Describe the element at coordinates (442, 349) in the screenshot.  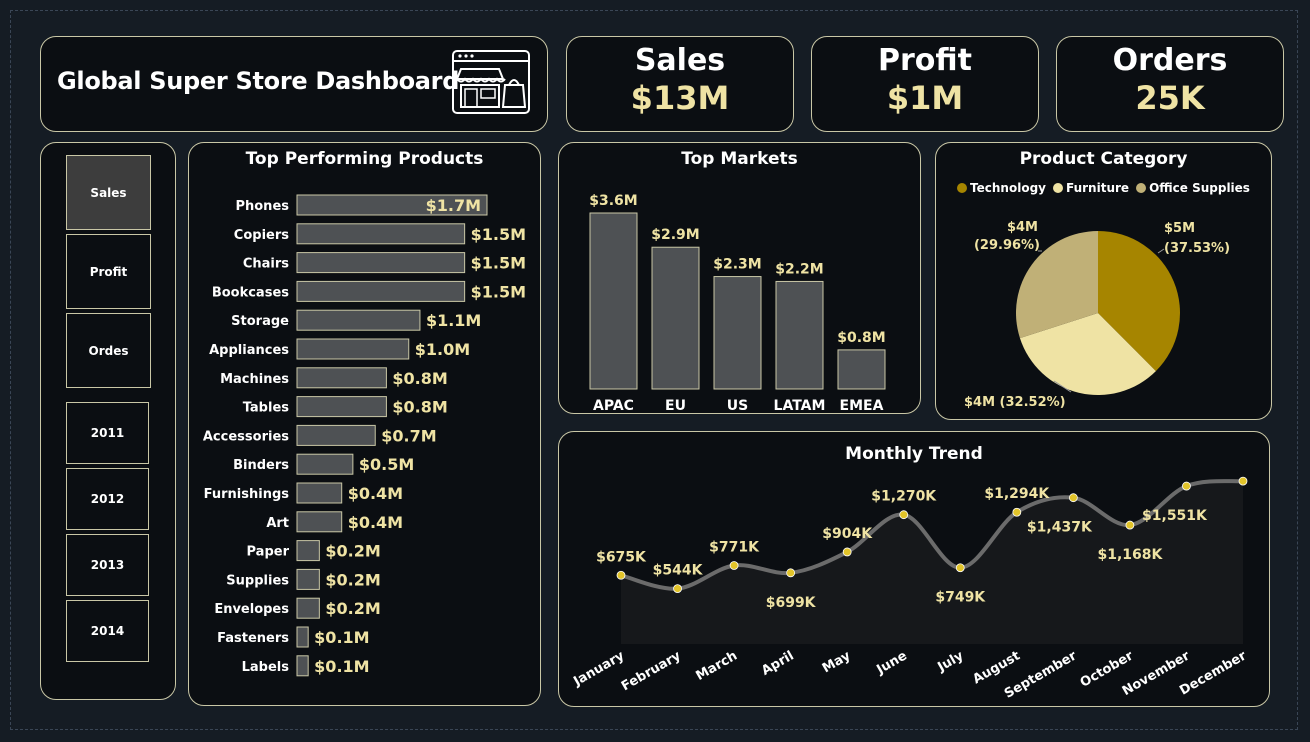
I see `product-value-label: $1.0M` at that location.